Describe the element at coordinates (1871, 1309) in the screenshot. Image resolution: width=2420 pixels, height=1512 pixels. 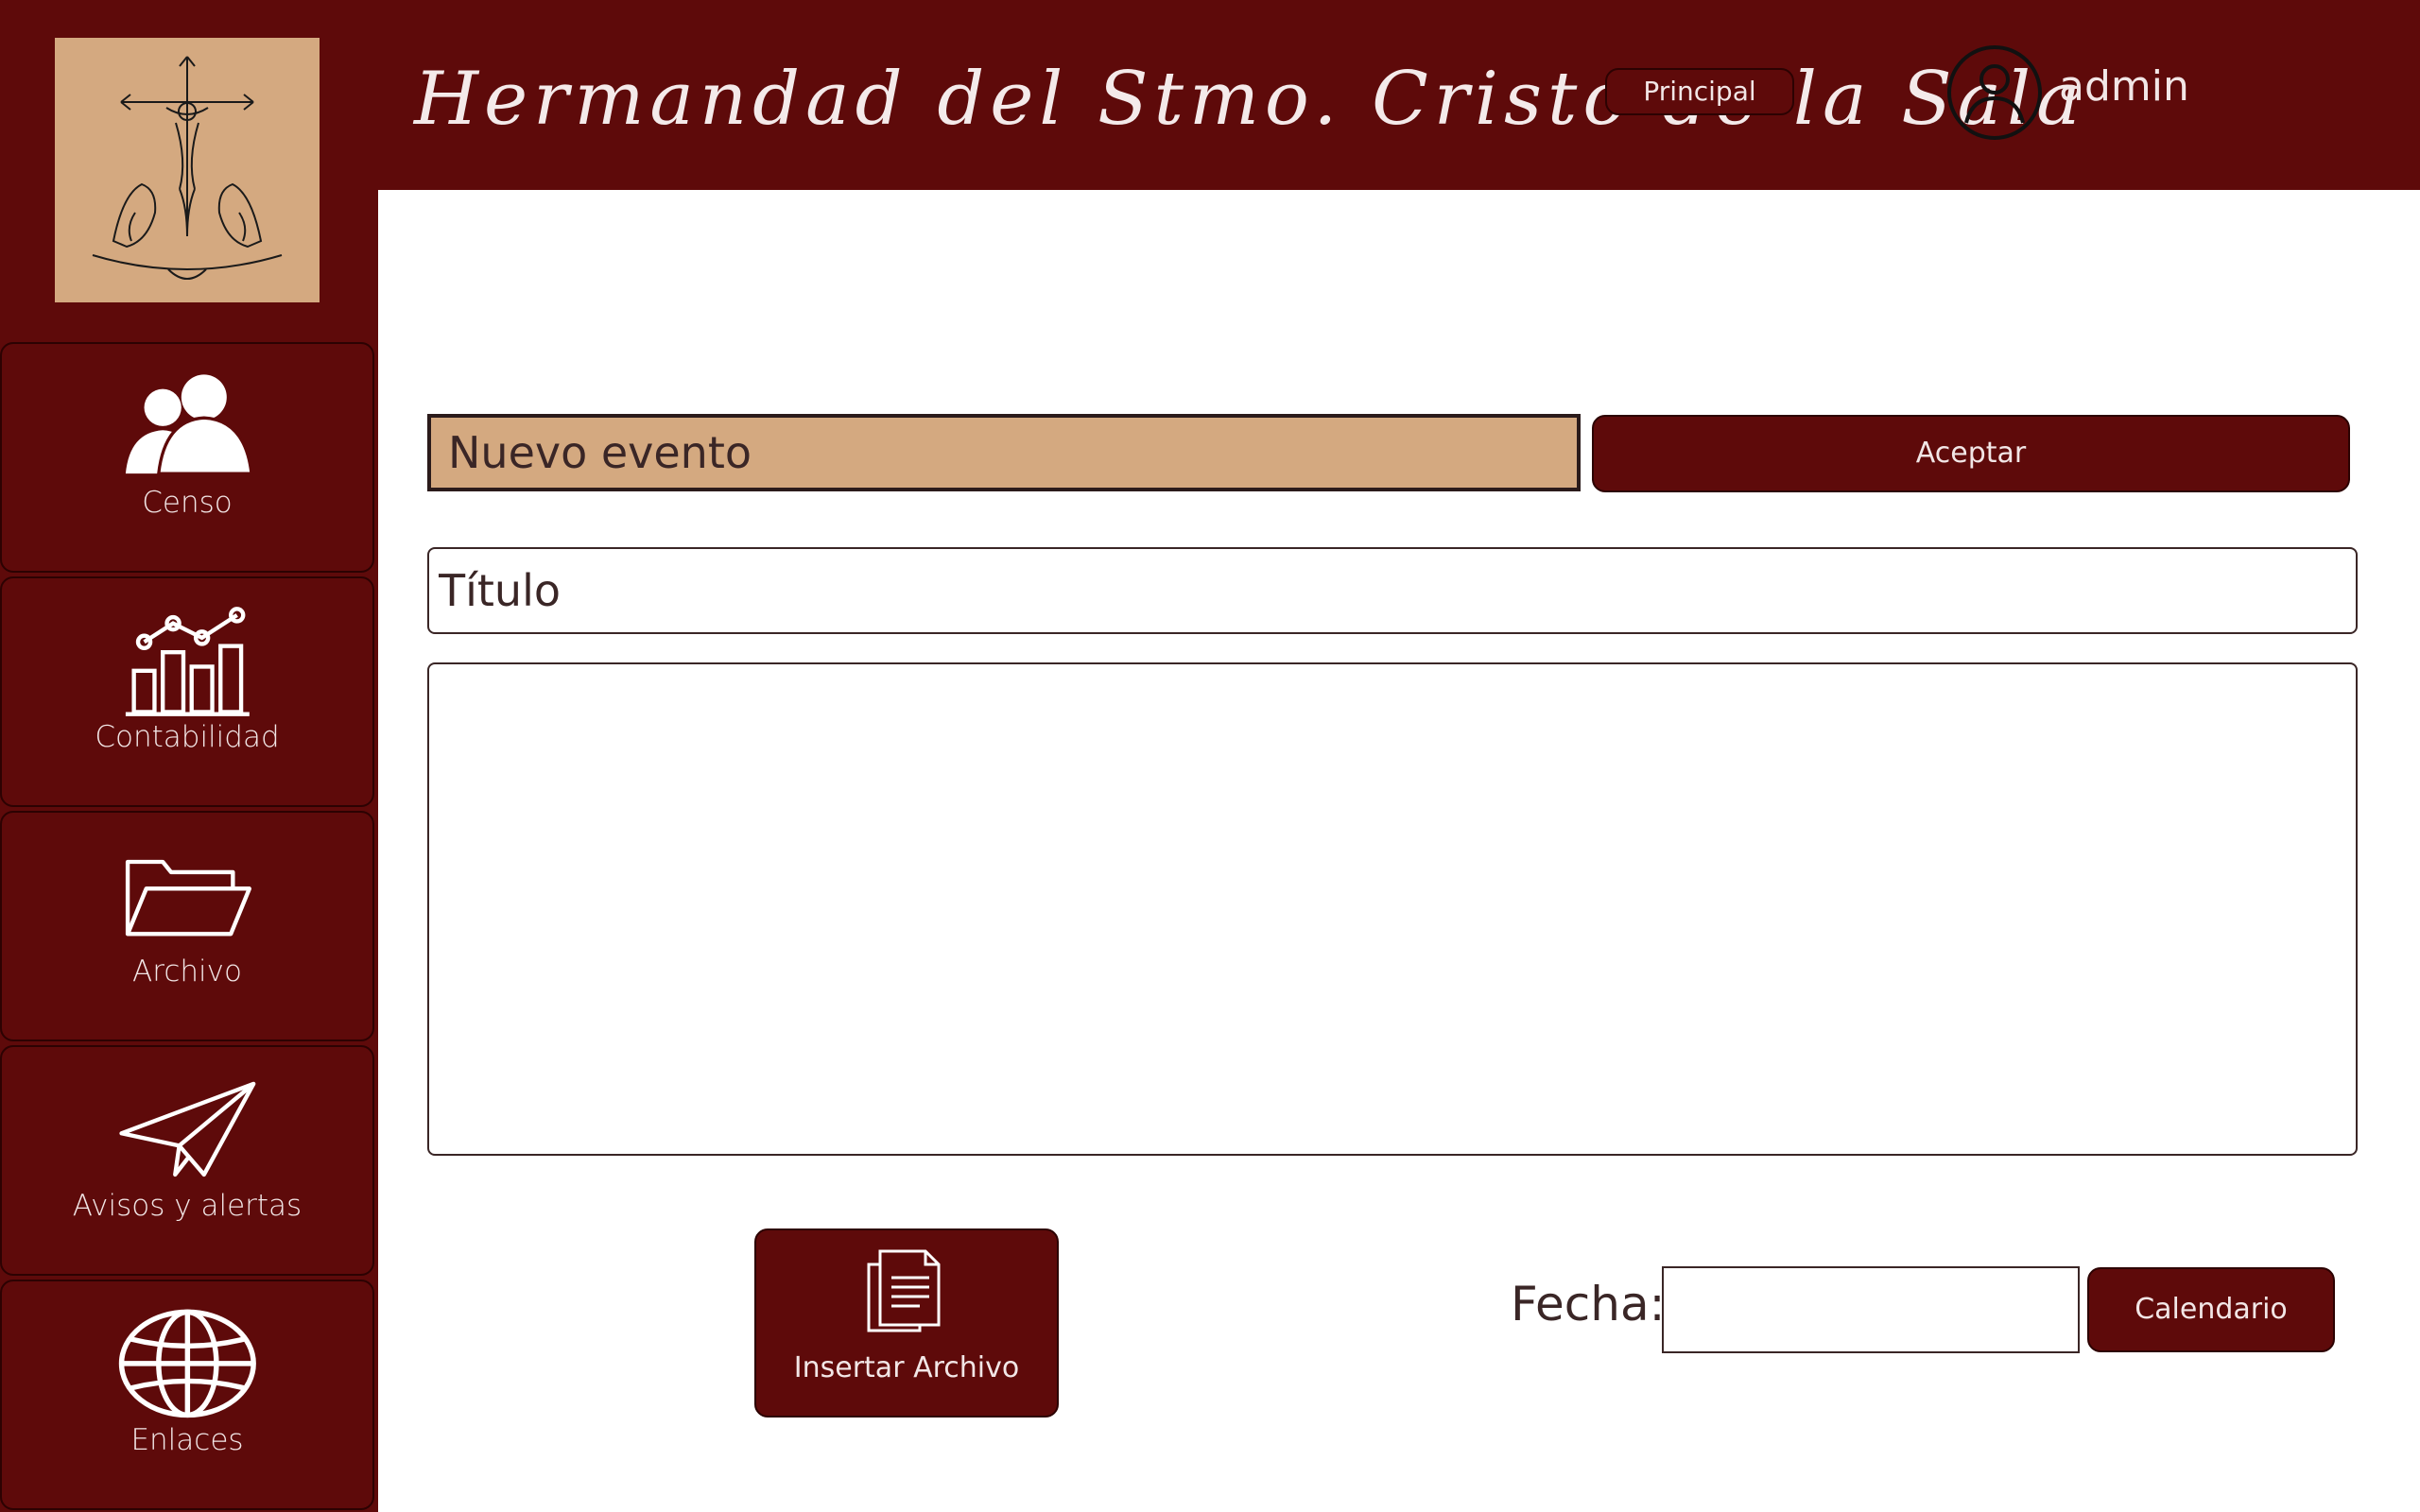
I see `date-input` at that location.